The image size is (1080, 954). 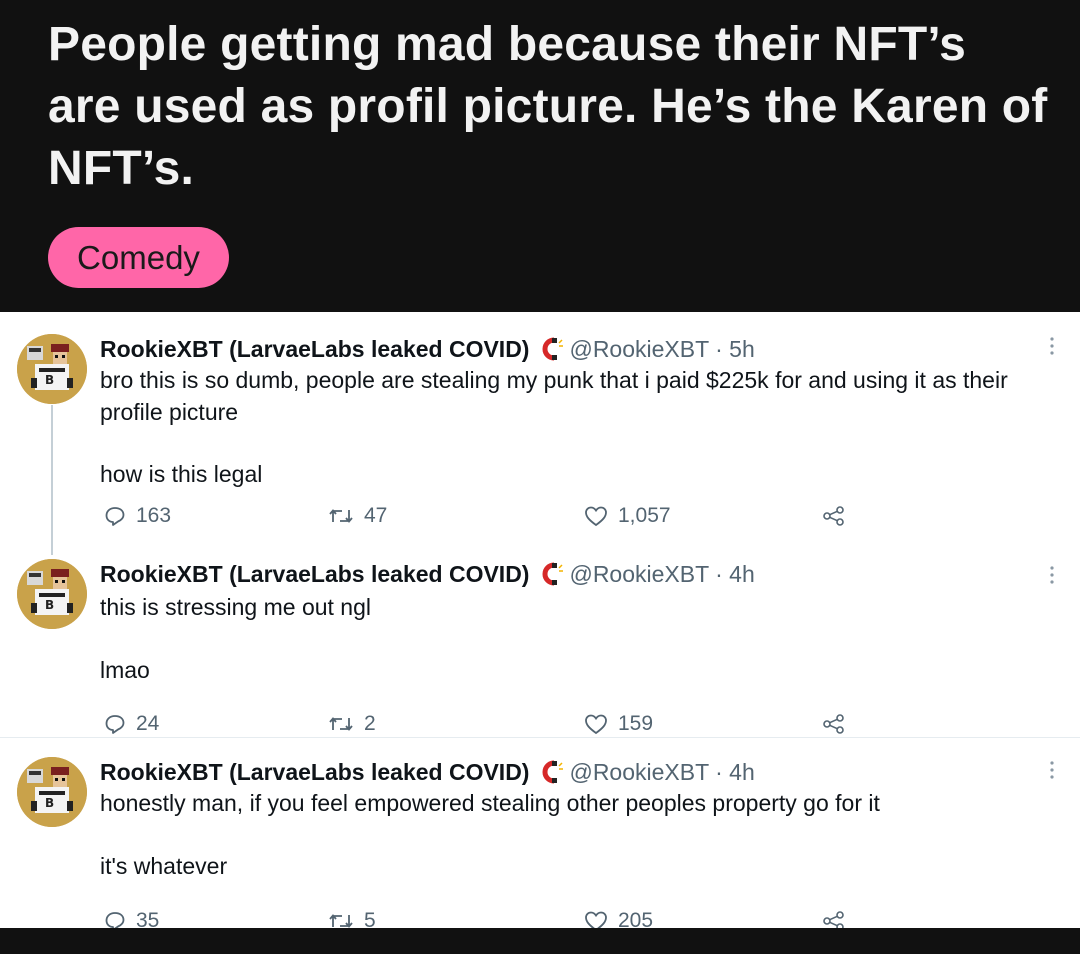 What do you see at coordinates (580, 724) in the screenshot?
I see `tweet-actions: 24 2 159` at bounding box center [580, 724].